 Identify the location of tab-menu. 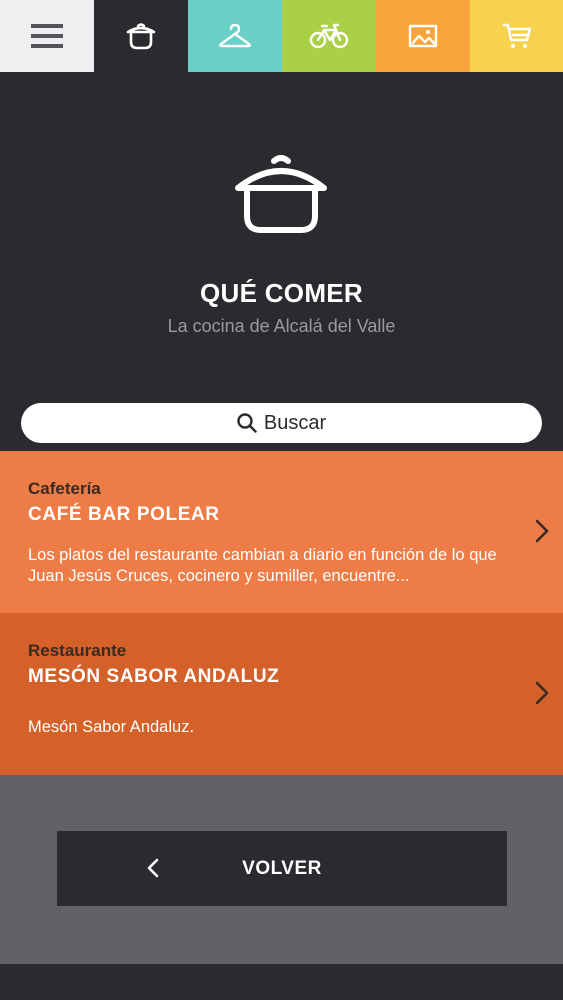
(47, 36).